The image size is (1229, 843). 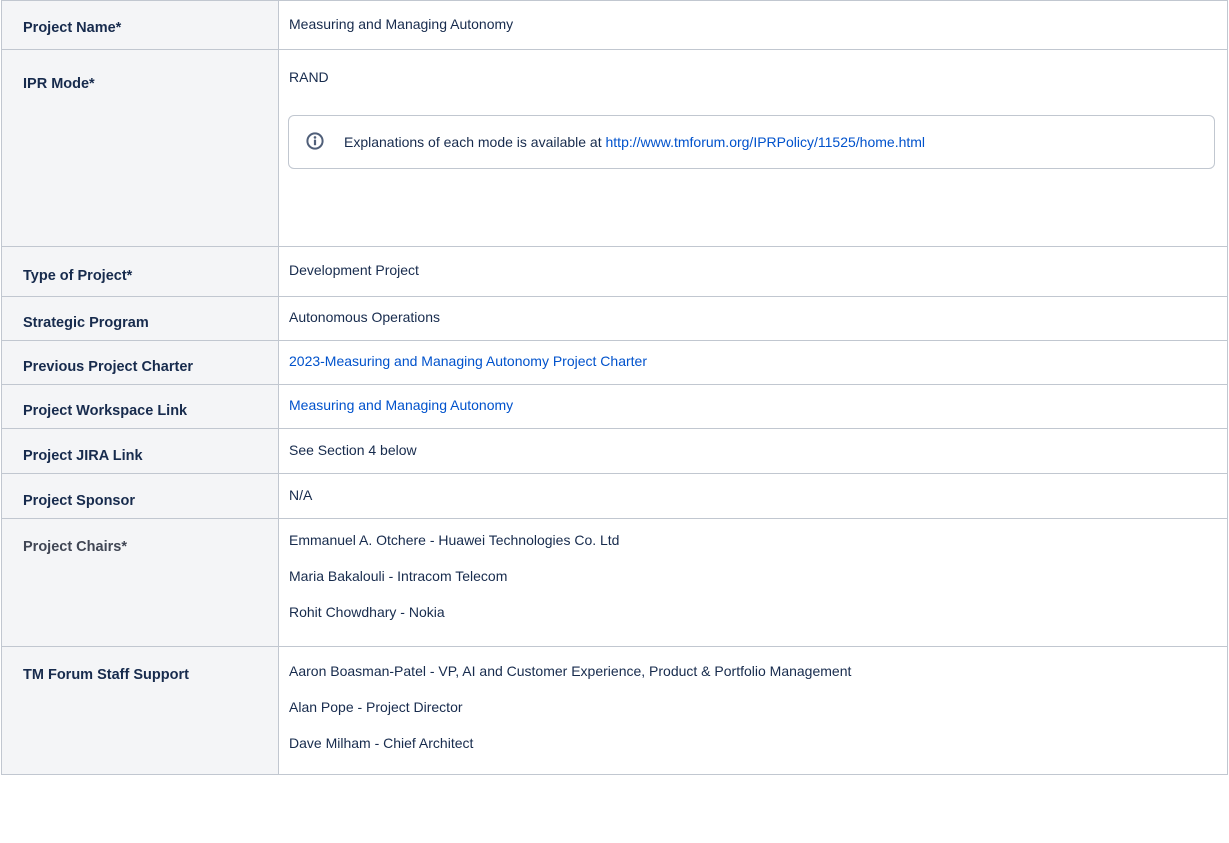 I want to click on row-value-workspace-link: Measuring and Managing Autonomy, so click(x=753, y=406).